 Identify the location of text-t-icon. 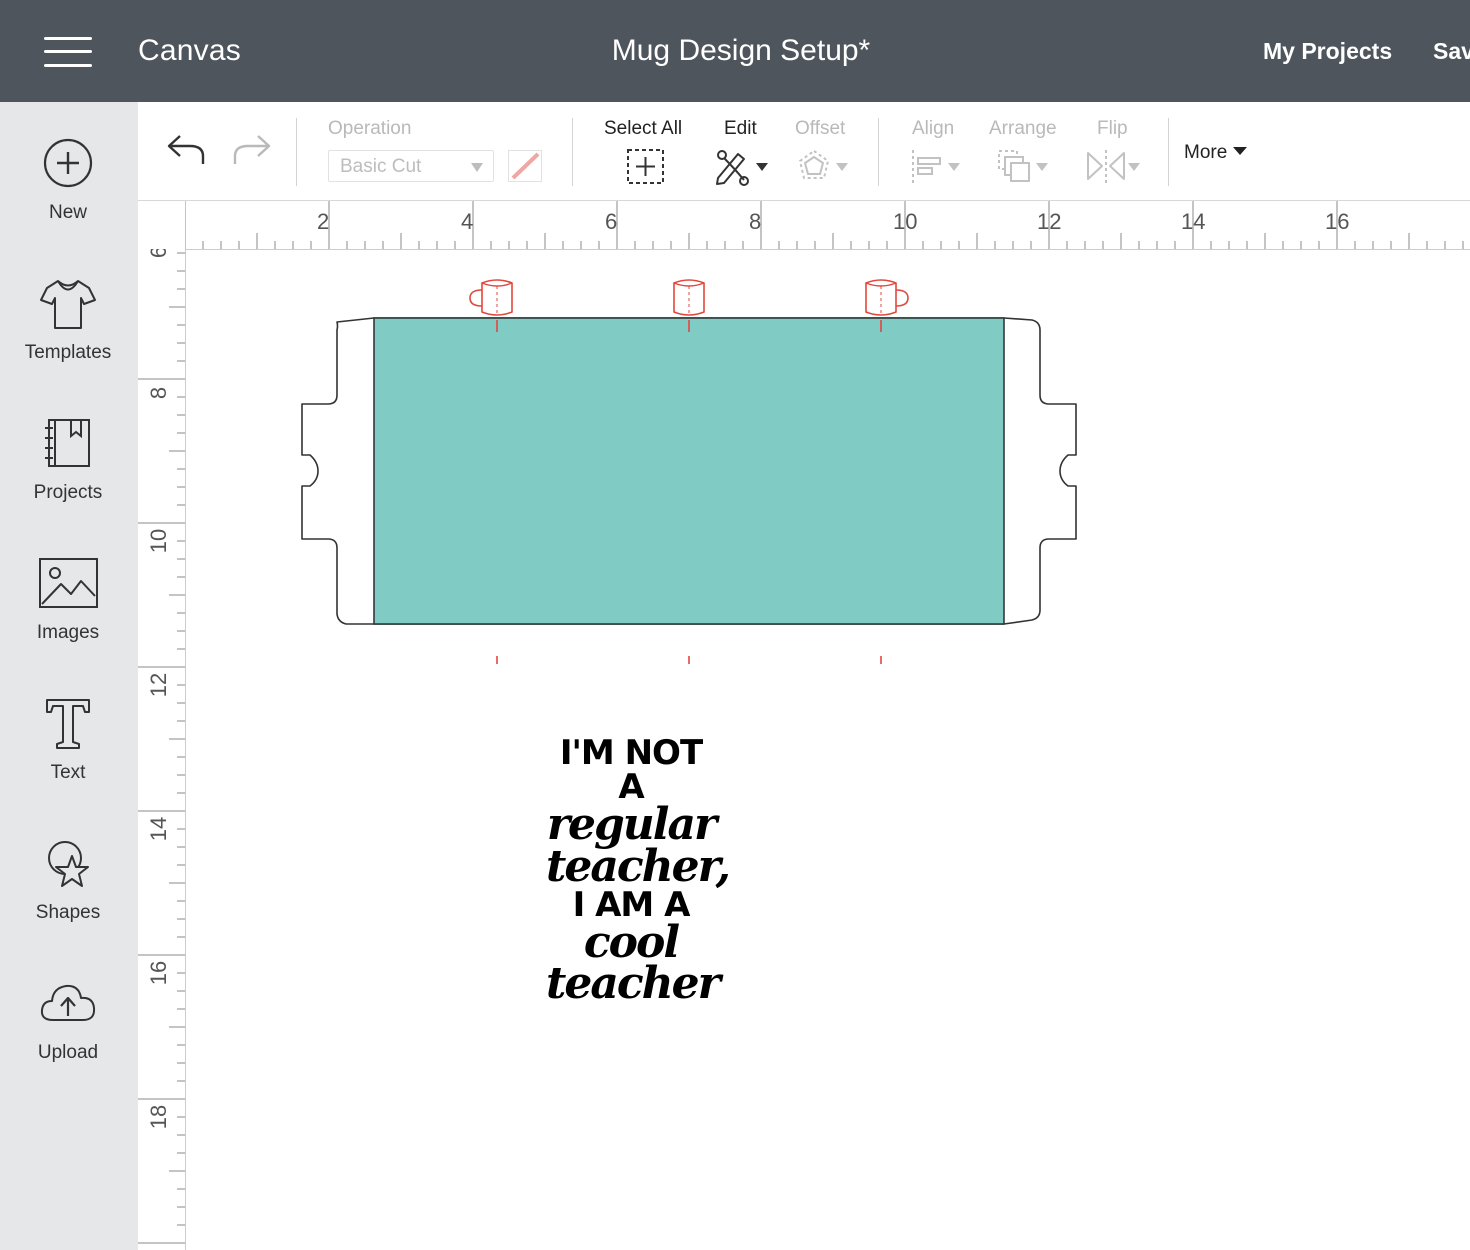
(68, 724).